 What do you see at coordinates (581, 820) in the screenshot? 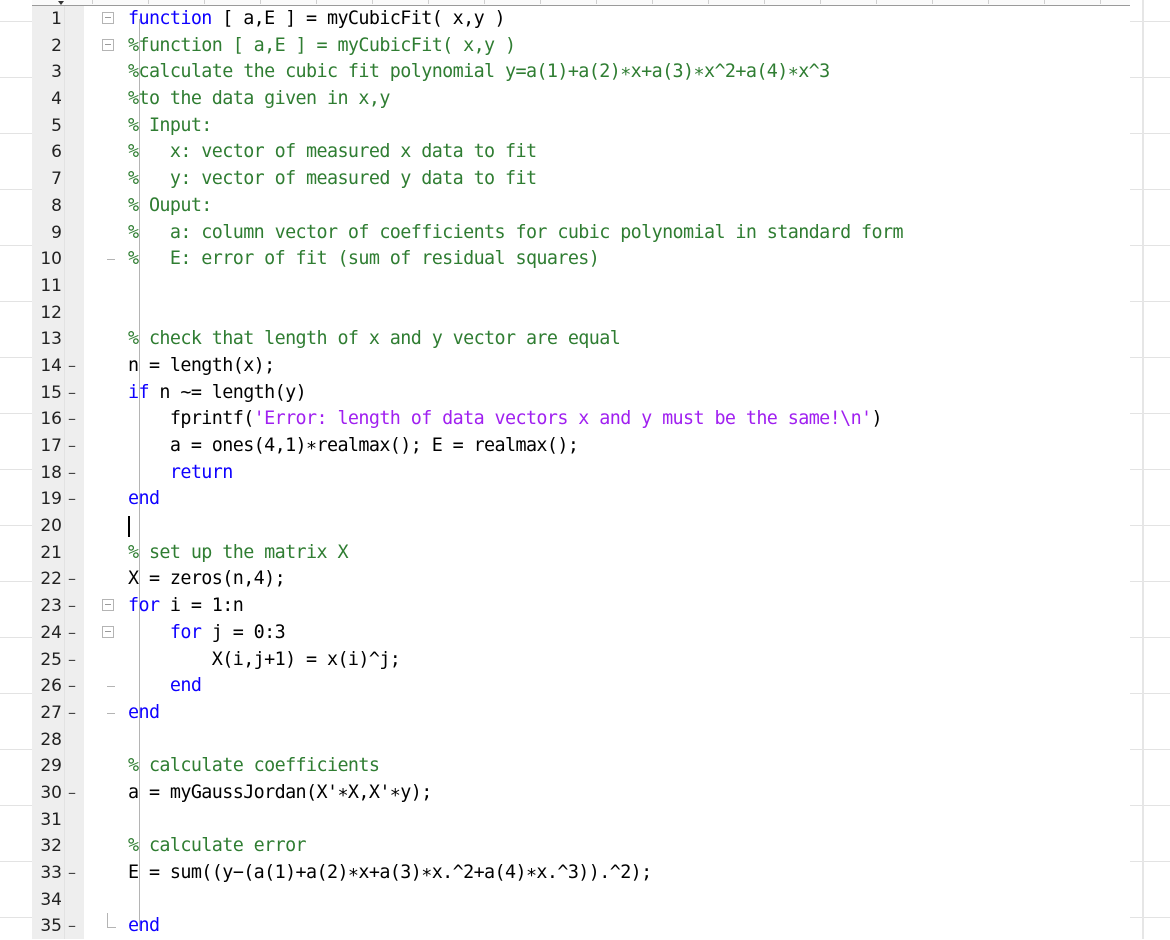
I see `code-line: 31` at bounding box center [581, 820].